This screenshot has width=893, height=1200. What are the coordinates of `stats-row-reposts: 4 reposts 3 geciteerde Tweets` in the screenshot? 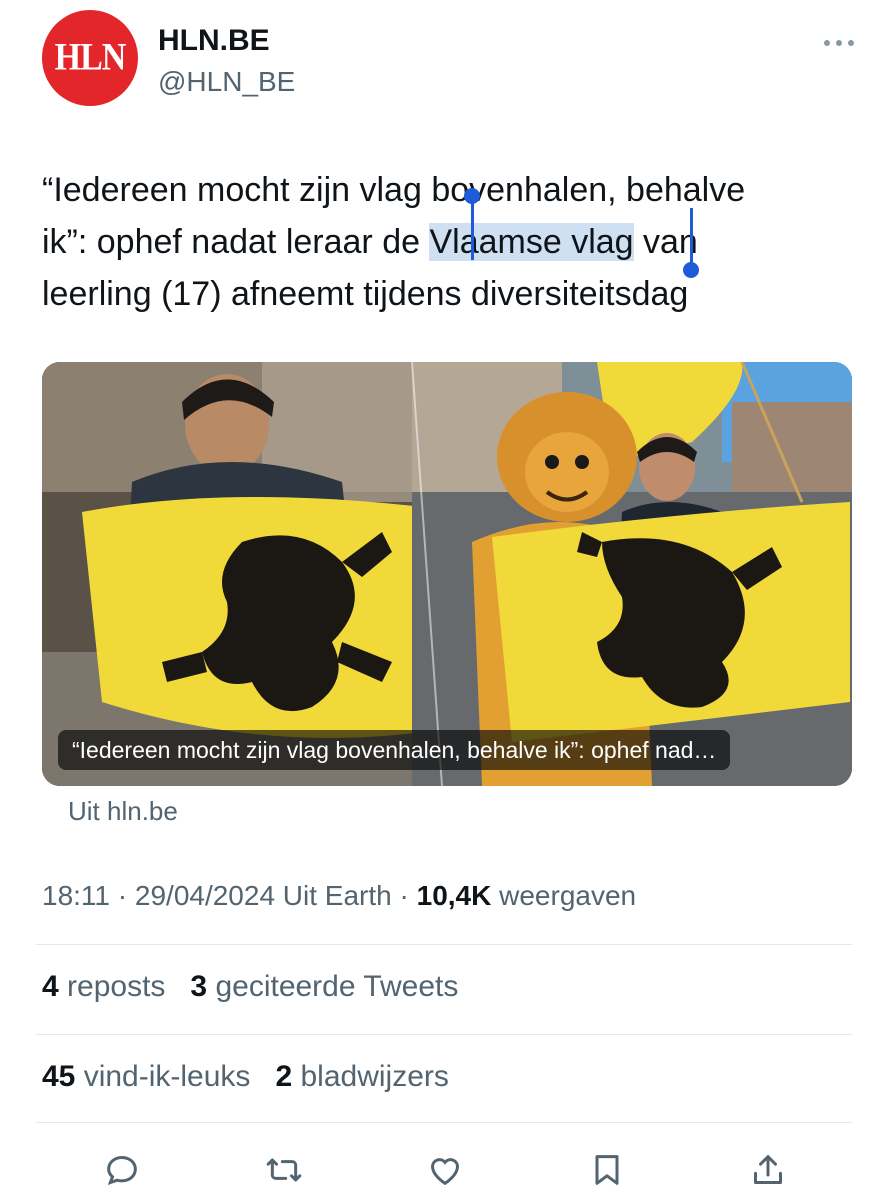 It's located at (250, 987).